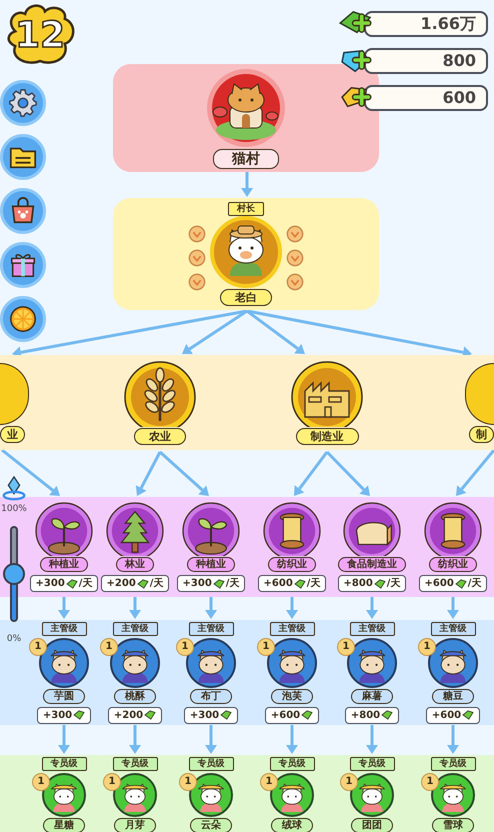 This screenshot has height=832, width=494. What do you see at coordinates (23, 265) in the screenshot?
I see `gift-button` at bounding box center [23, 265].